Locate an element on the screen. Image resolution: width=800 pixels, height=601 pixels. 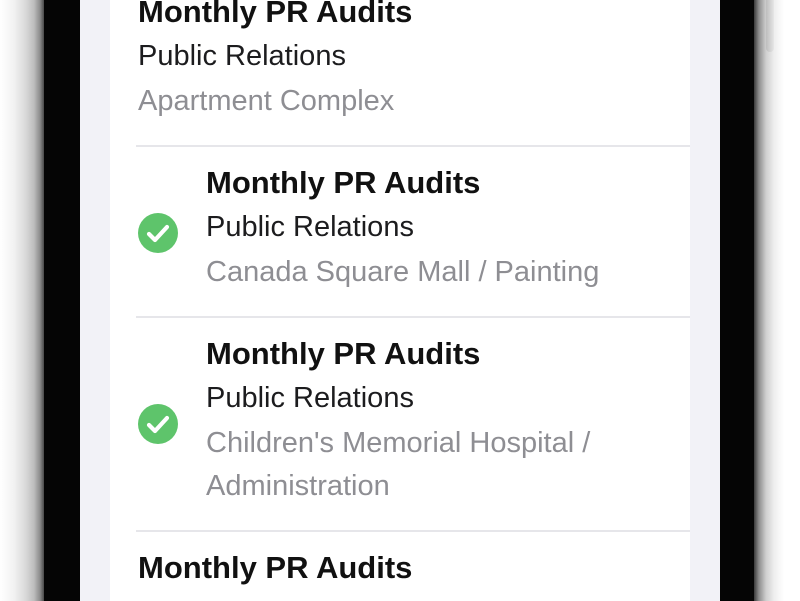
list-background-left is located at coordinates (95, 300).